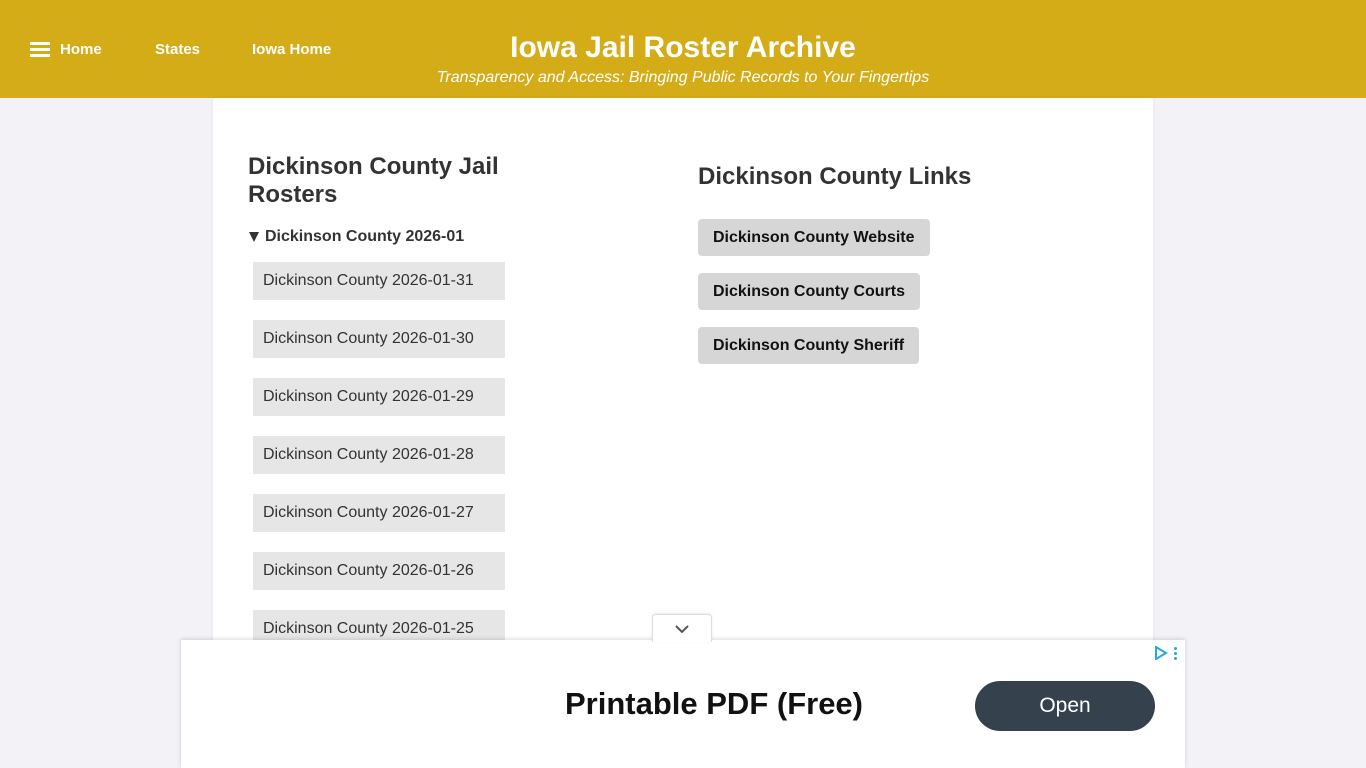 The height and width of the screenshot is (768, 1366). What do you see at coordinates (379, 455) in the screenshot?
I see `roster-link: Dickinson County 2026-01-28` at bounding box center [379, 455].